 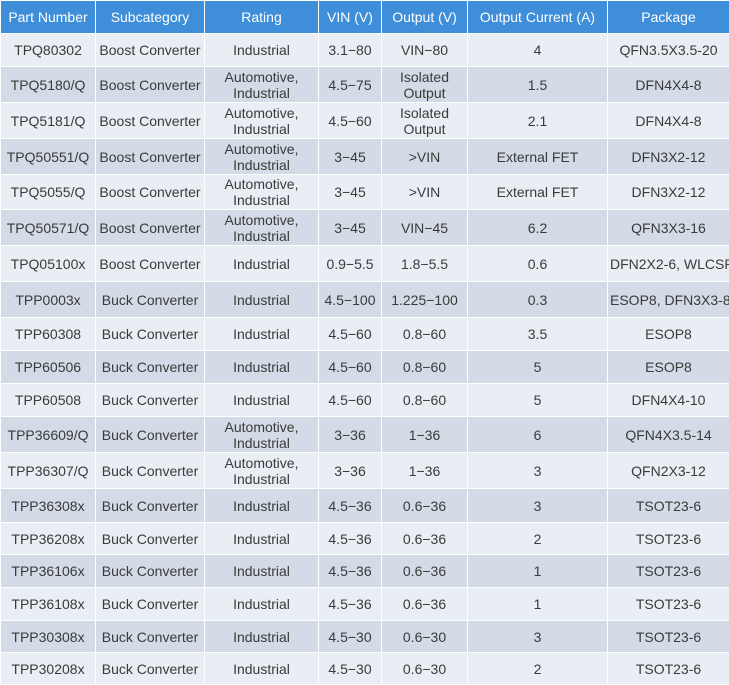 What do you see at coordinates (48, 228) in the screenshot?
I see `part-number-cell: TPQ50571/Q` at bounding box center [48, 228].